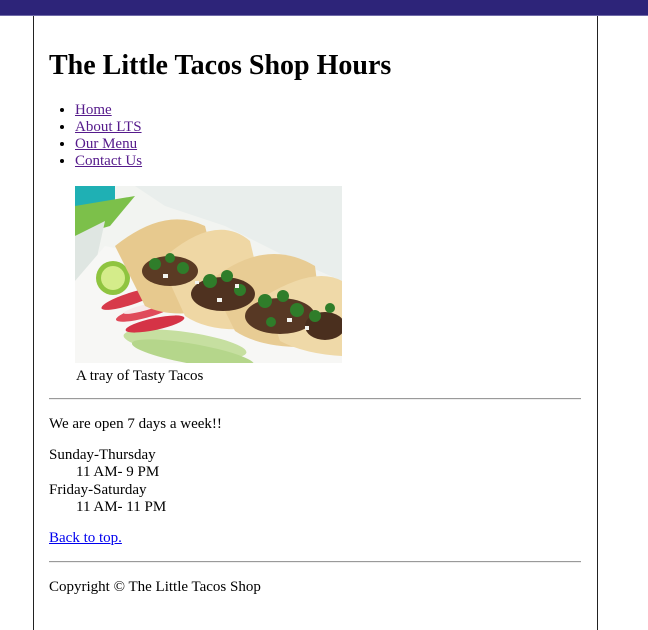 Image resolution: width=648 pixels, height=630 pixels. I want to click on page-right-border, so click(597, 323).